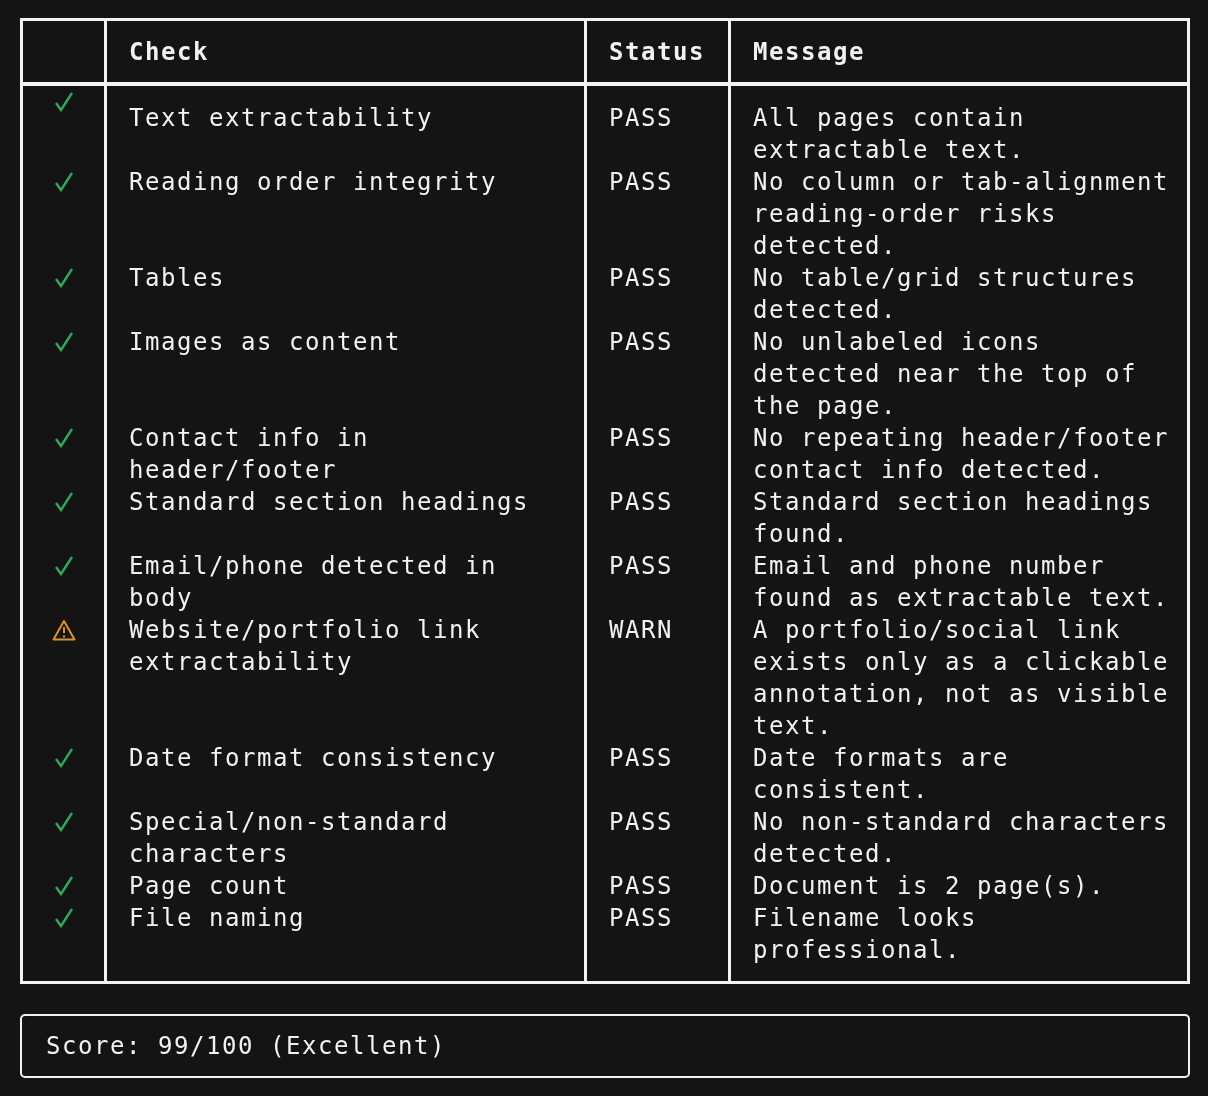 The width and height of the screenshot is (1208, 1096). I want to click on check-name: Website/portfolio link extractability, so click(305, 646).